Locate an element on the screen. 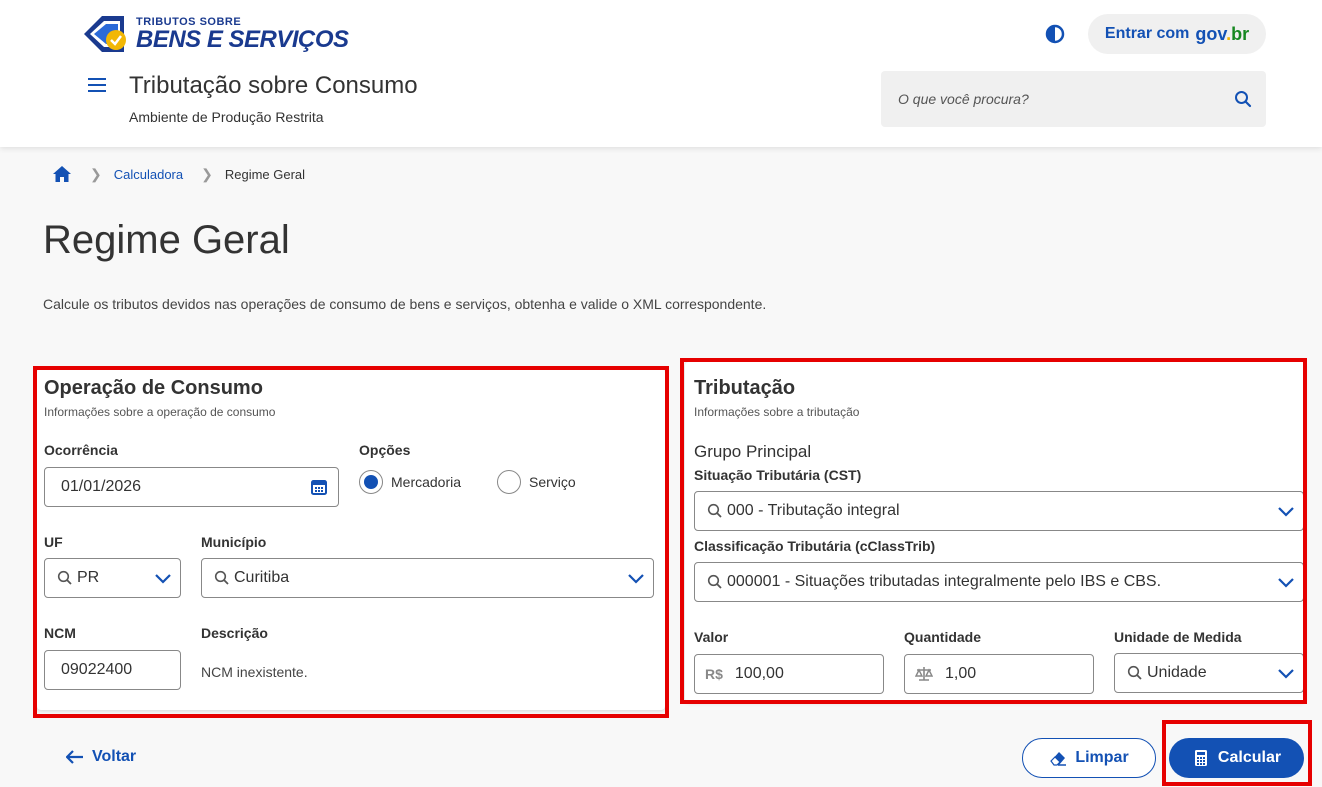  radio-button-unchecked is located at coordinates (509, 482).